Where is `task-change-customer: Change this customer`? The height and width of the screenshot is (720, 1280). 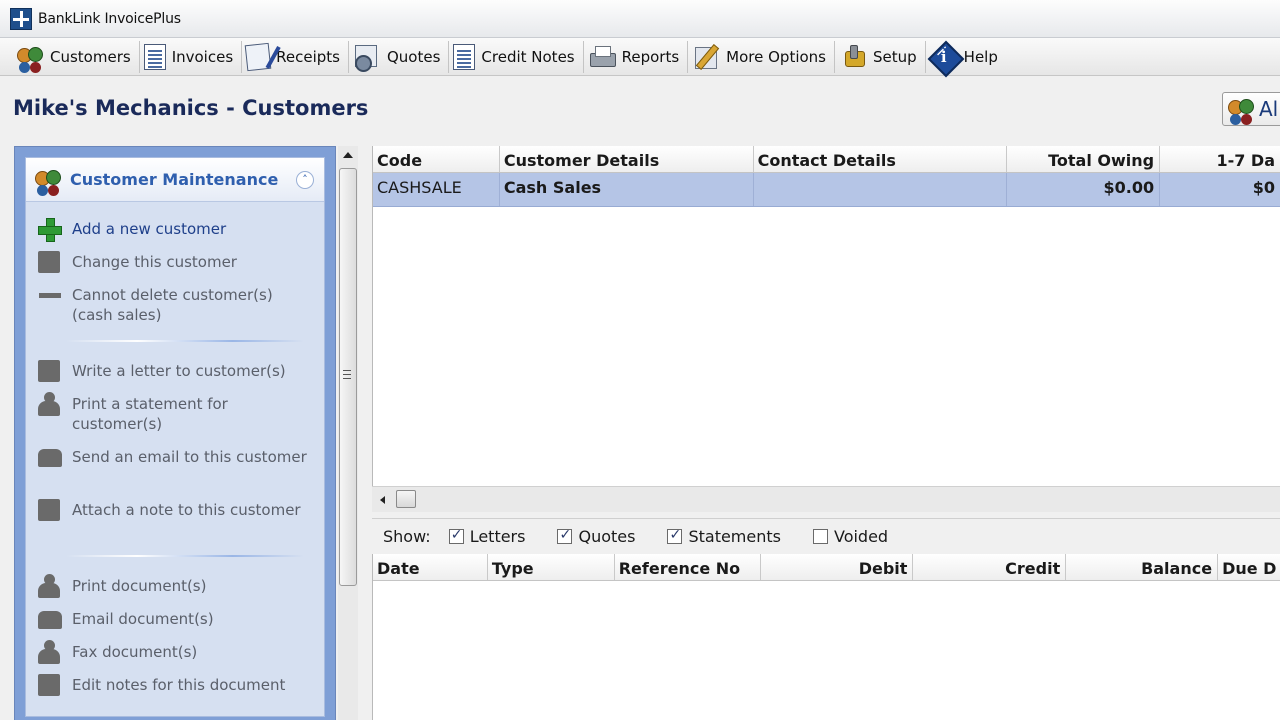
task-change-customer: Change this customer is located at coordinates (175, 265).